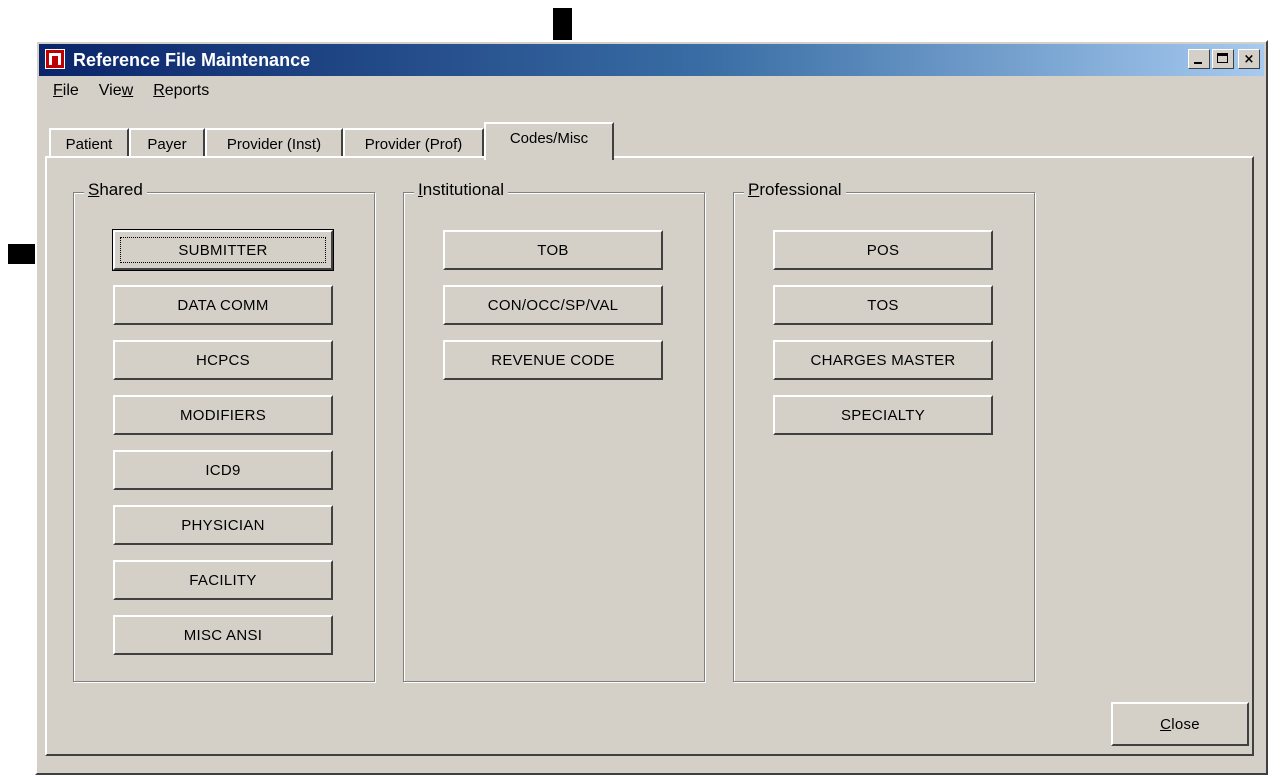 The width and height of the screenshot is (1280, 777). I want to click on institutional-group-label: Institutional, so click(461, 190).